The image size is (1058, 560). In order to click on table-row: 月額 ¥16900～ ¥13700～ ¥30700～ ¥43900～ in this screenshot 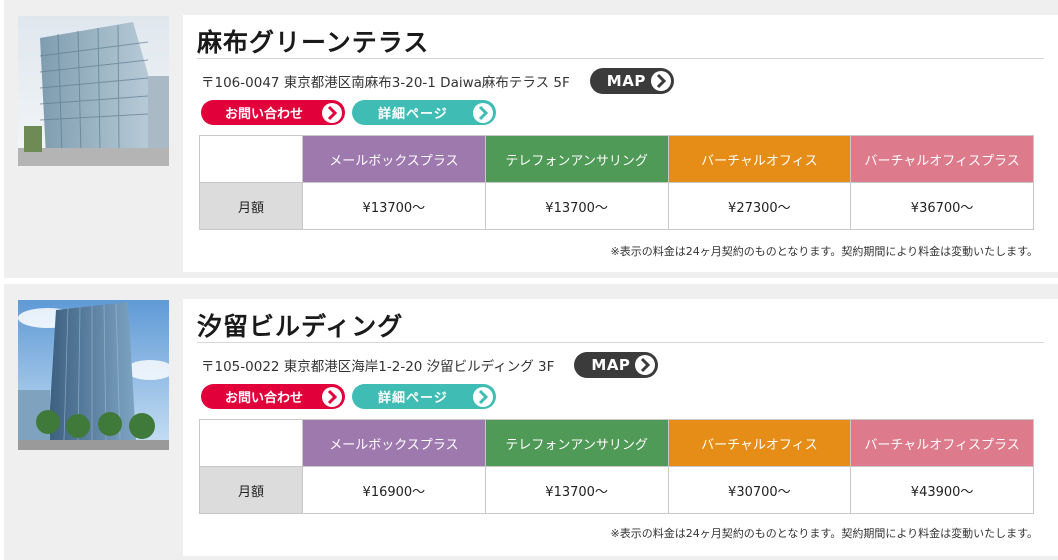, I will do `click(616, 490)`.